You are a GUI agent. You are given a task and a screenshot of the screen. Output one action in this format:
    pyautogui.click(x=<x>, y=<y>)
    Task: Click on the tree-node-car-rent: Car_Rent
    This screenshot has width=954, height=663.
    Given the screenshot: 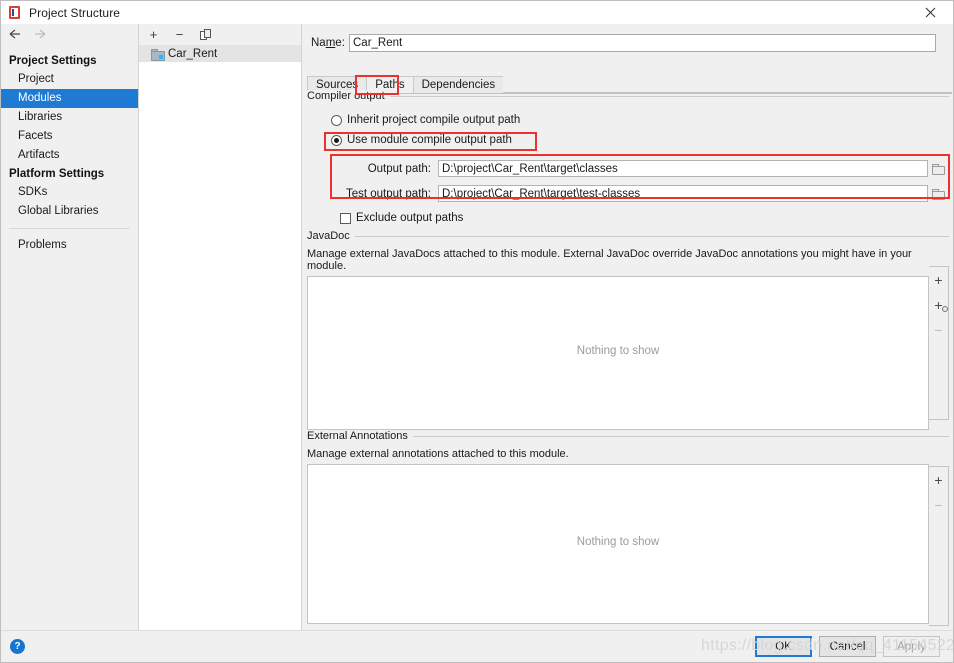 What is the action you would take?
    pyautogui.click(x=220, y=54)
    